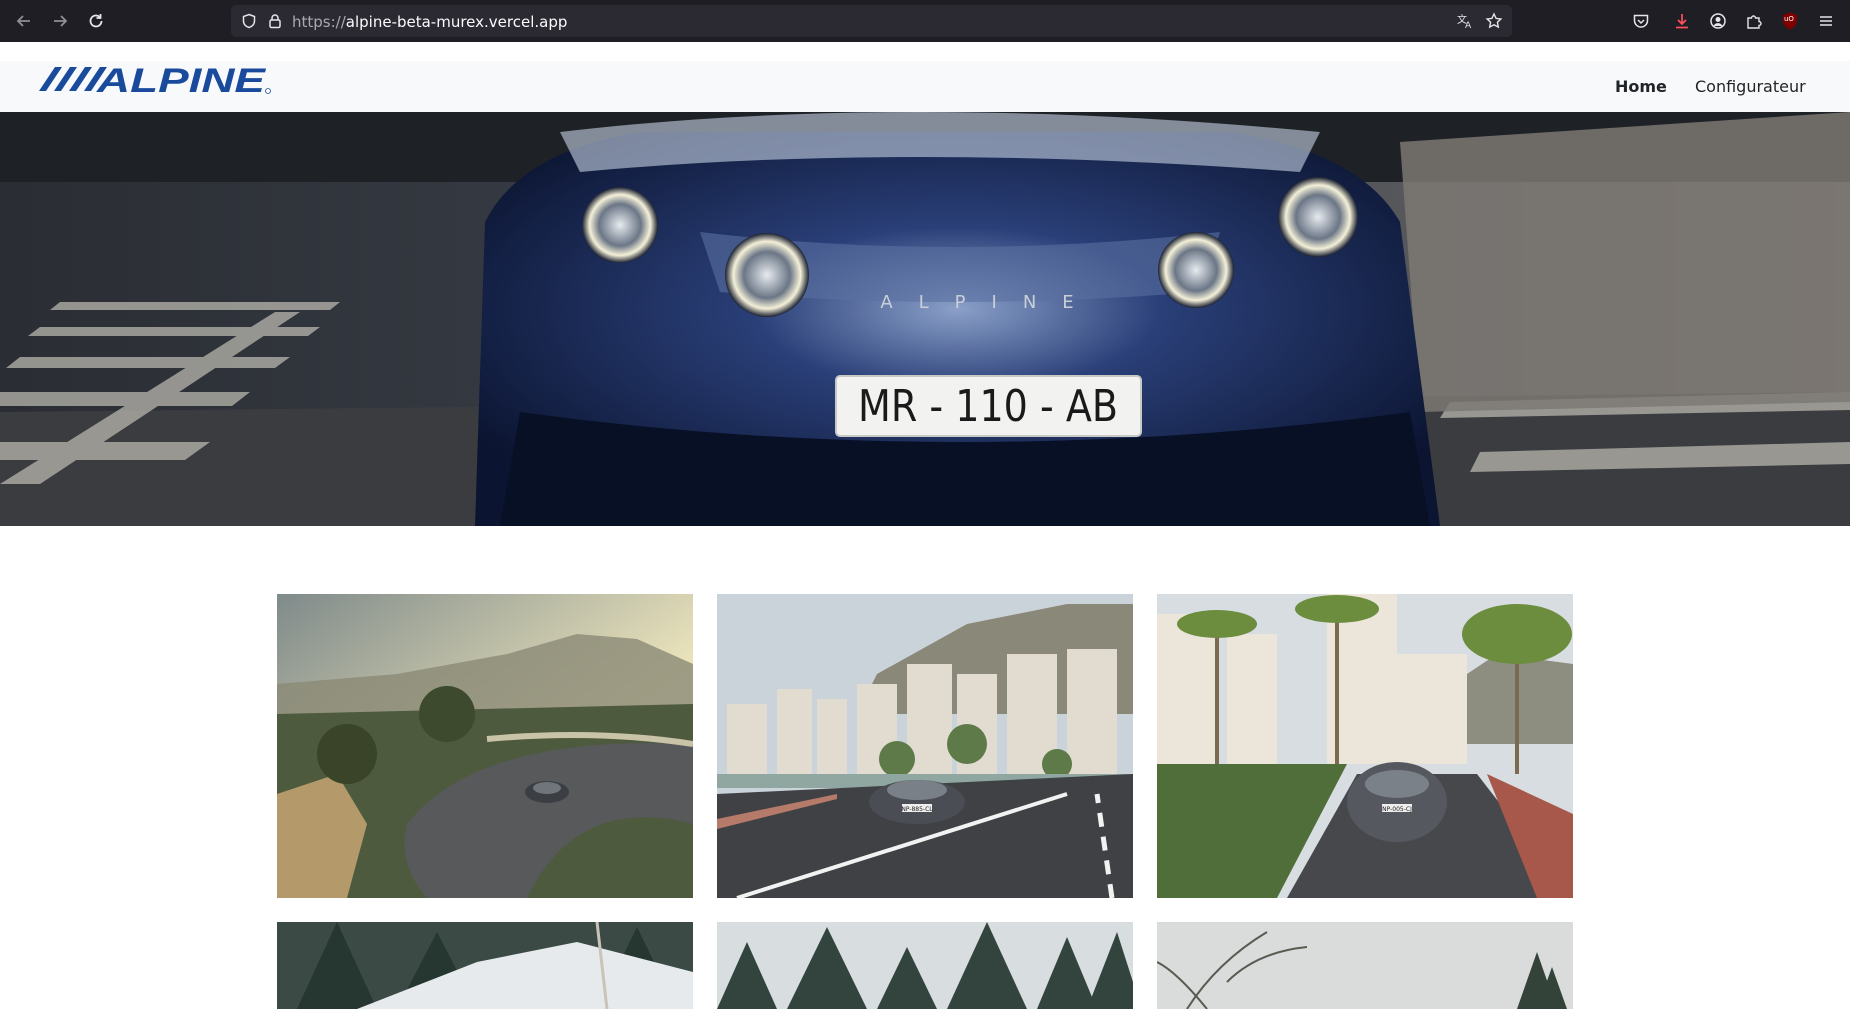 The image size is (1850, 1009). What do you see at coordinates (319, 22) in the screenshot?
I see `url-scheme: https://` at bounding box center [319, 22].